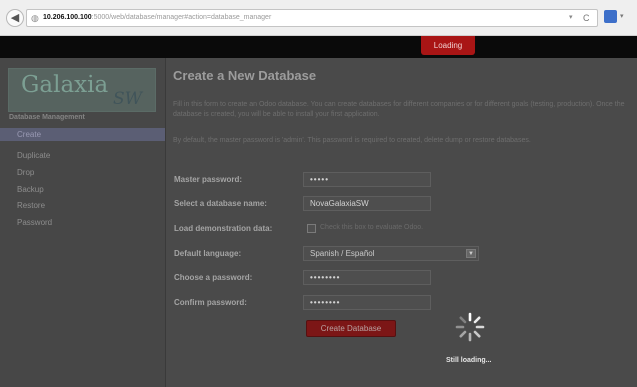 The height and width of the screenshot is (387, 637). Describe the element at coordinates (471, 253) in the screenshot. I see `chevron-down-icon: ▼` at that location.